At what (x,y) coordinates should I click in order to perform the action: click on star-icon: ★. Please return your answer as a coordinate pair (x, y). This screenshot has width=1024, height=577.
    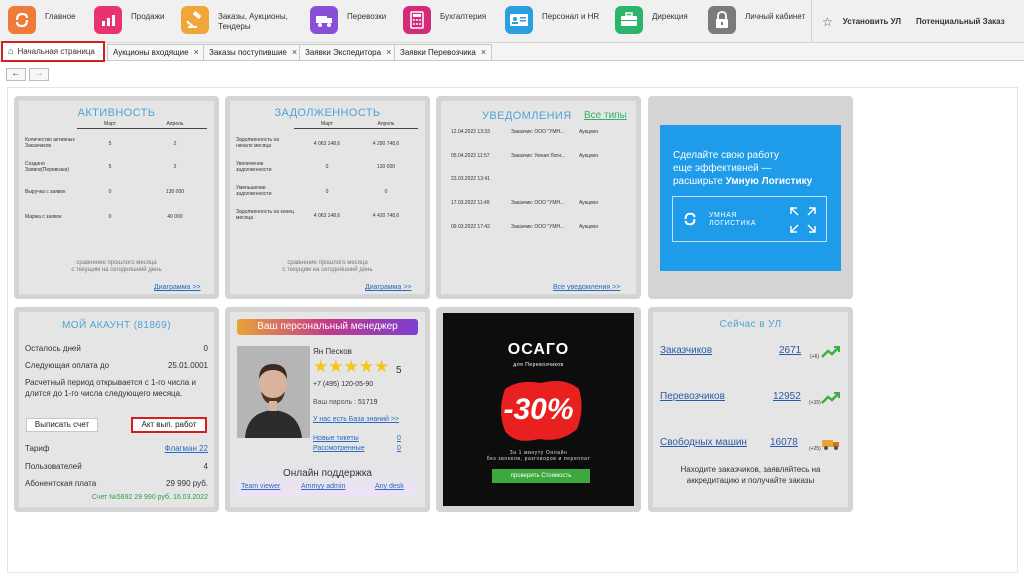
    Looking at the image, I should click on (351, 366).